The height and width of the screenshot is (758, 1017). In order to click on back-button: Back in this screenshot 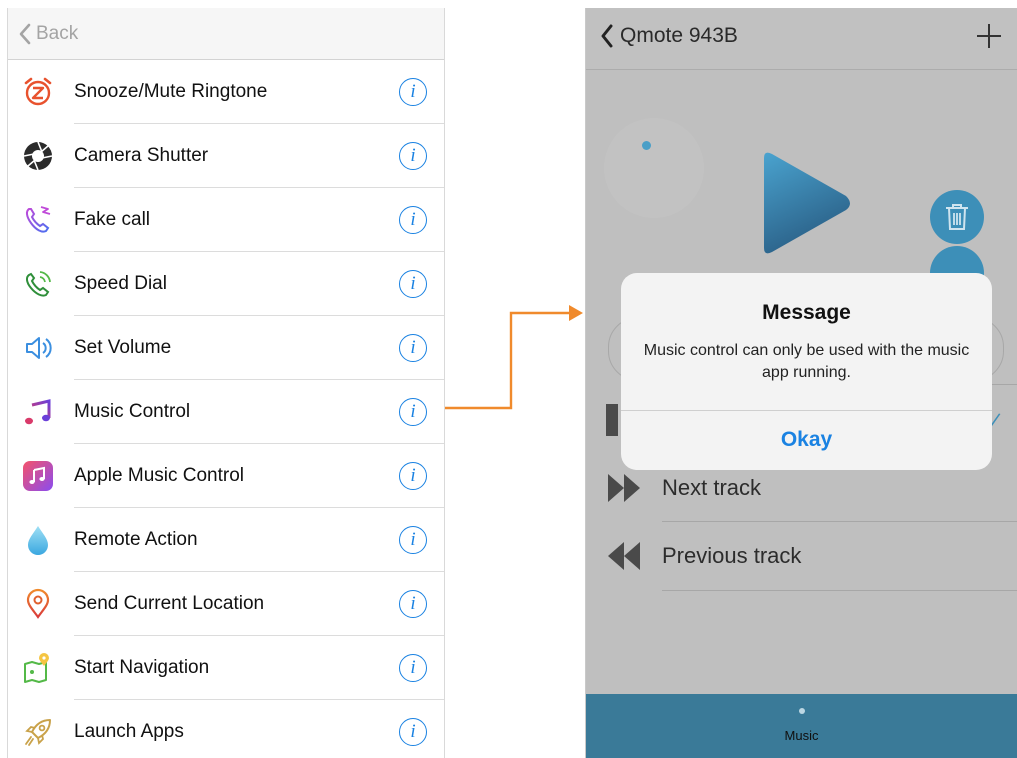, I will do `click(48, 34)`.